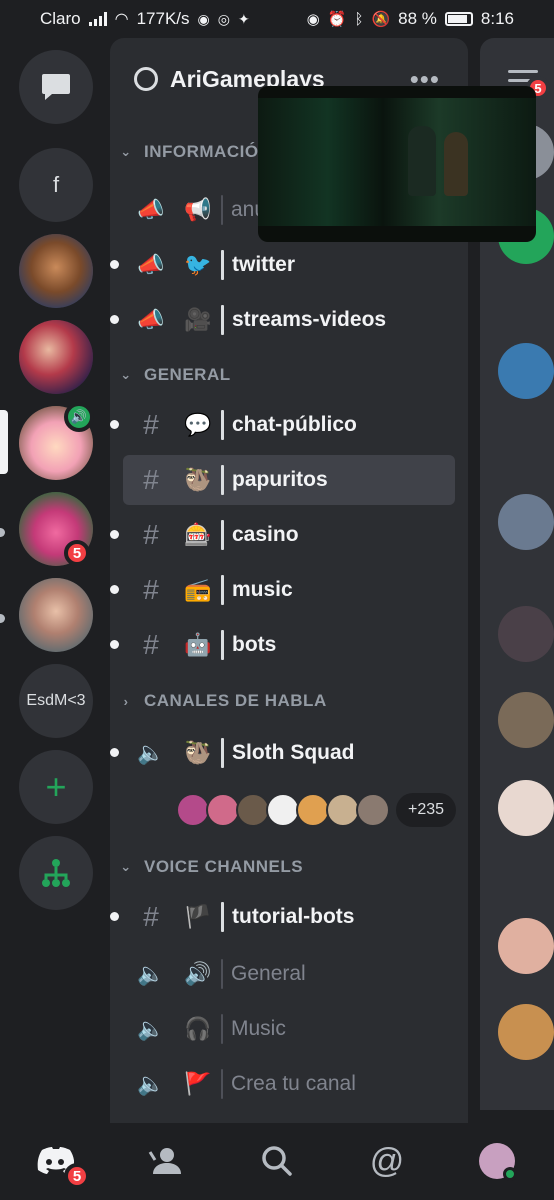  I want to click on community-badge-icon, so click(146, 79).